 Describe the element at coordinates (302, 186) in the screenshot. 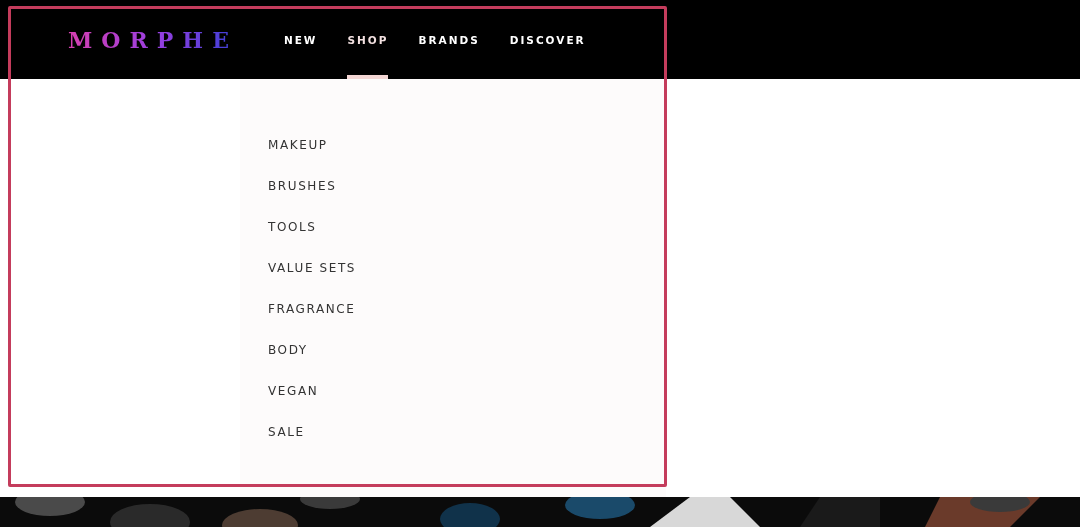

I see `menu-item: BRUSHES` at that location.